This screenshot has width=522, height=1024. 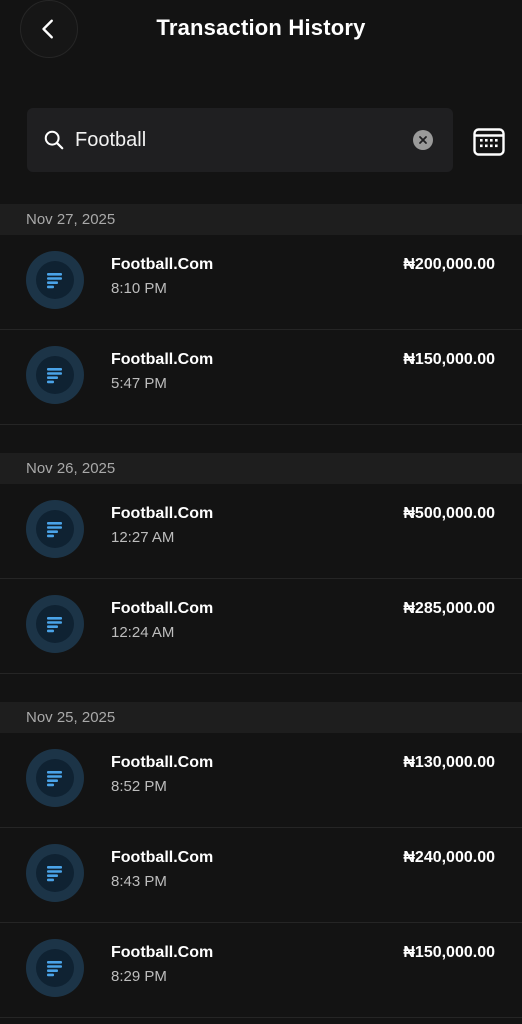 I want to click on search-input: Football, so click(x=240, y=140).